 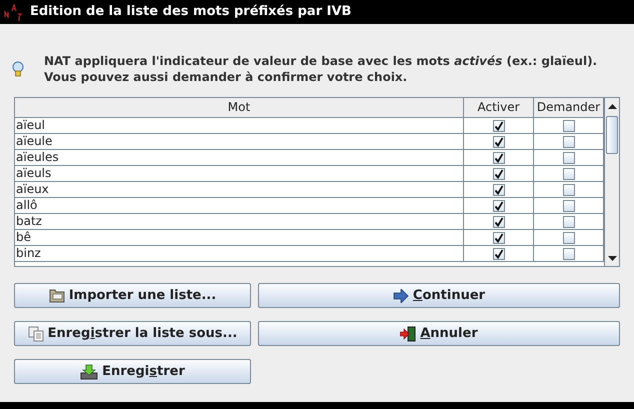 What do you see at coordinates (239, 142) in the screenshot?
I see `table-cell: aïeule` at bounding box center [239, 142].